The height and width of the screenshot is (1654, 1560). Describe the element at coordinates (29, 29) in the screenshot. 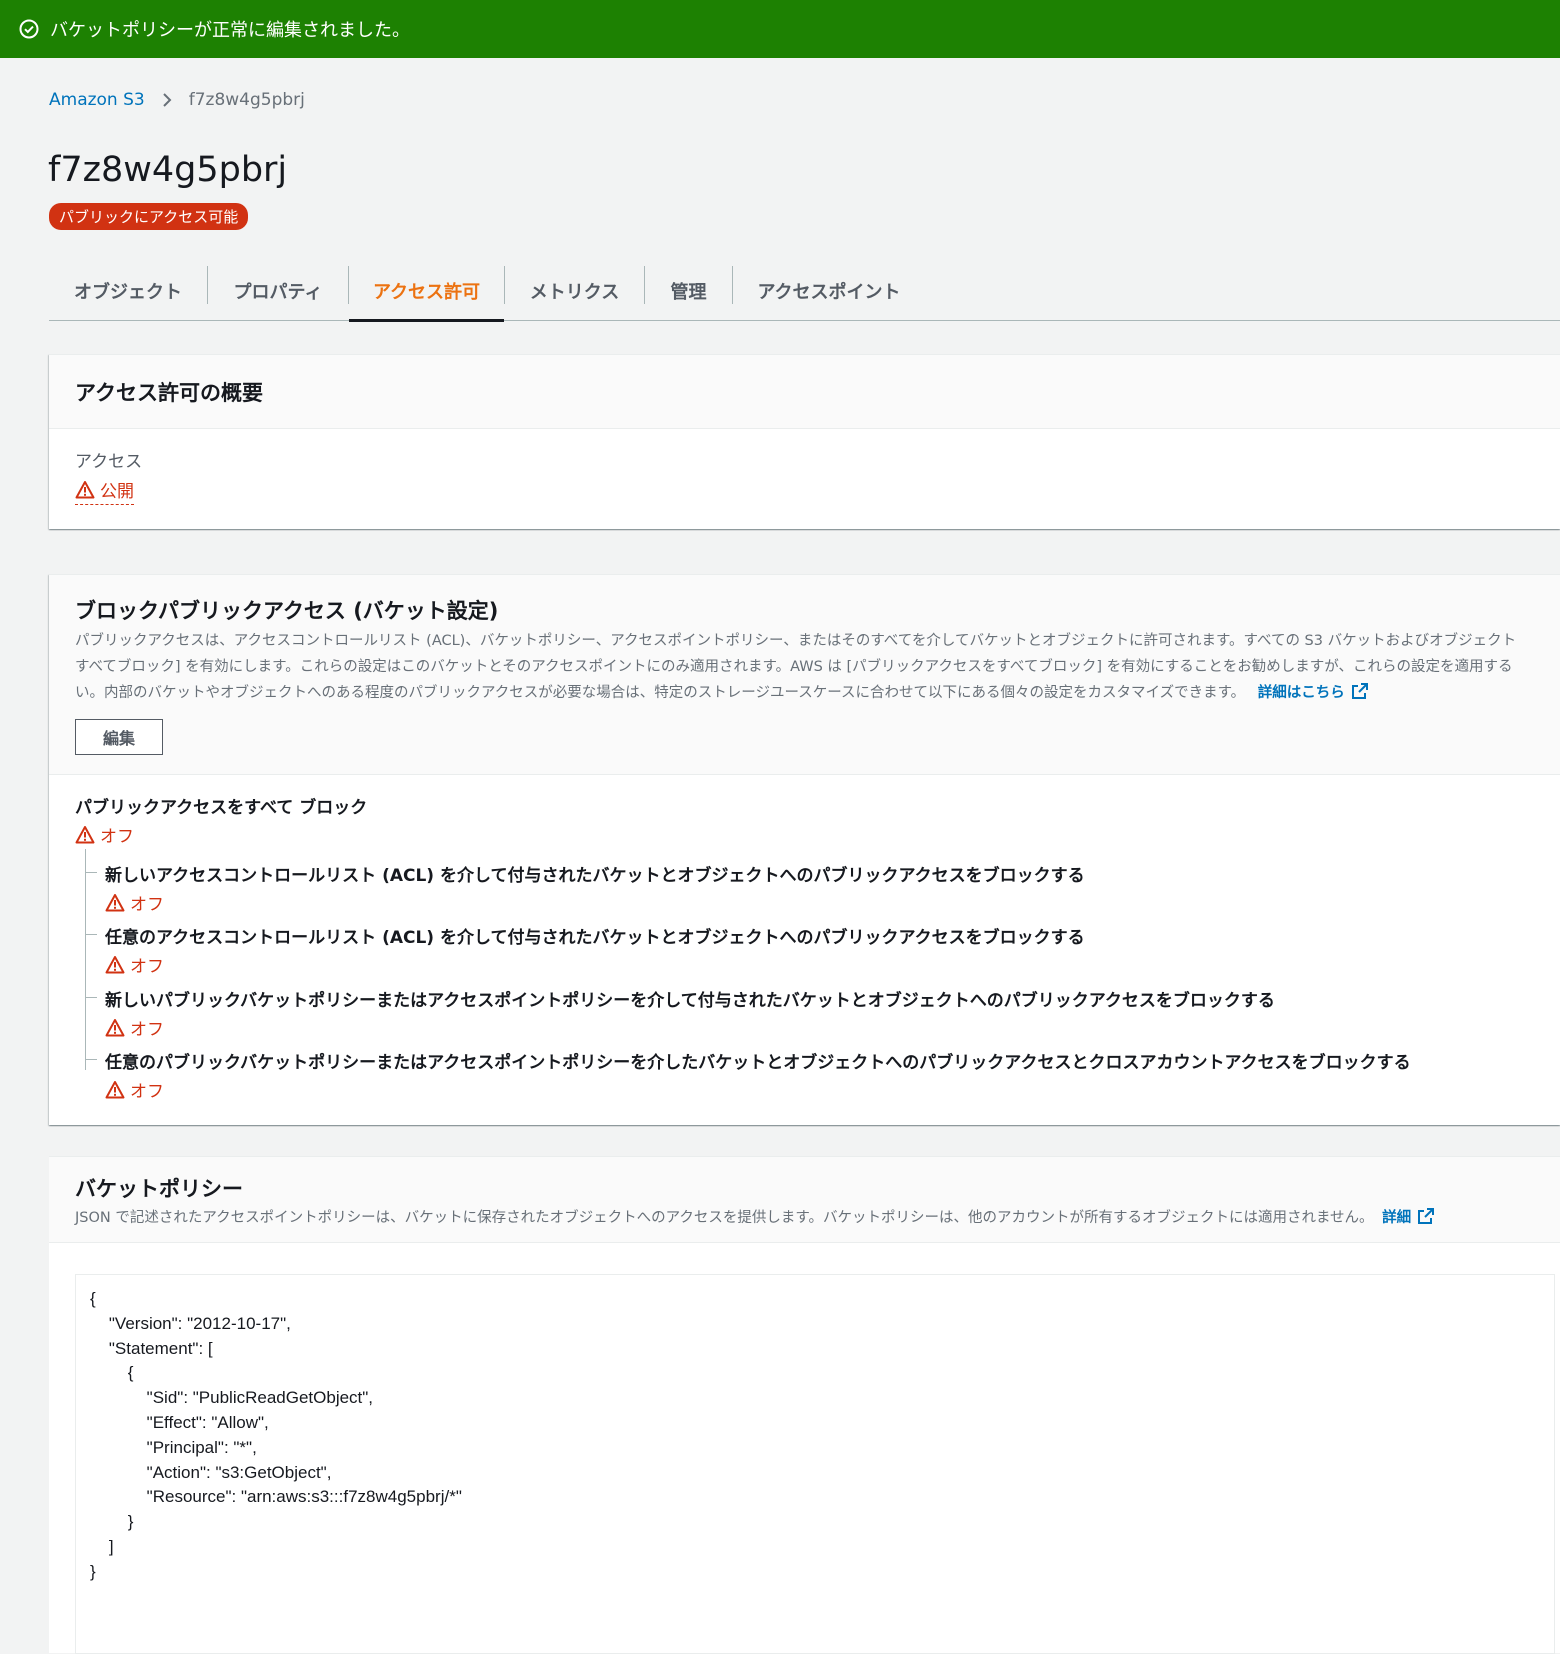

I see `check-circle-icon` at that location.